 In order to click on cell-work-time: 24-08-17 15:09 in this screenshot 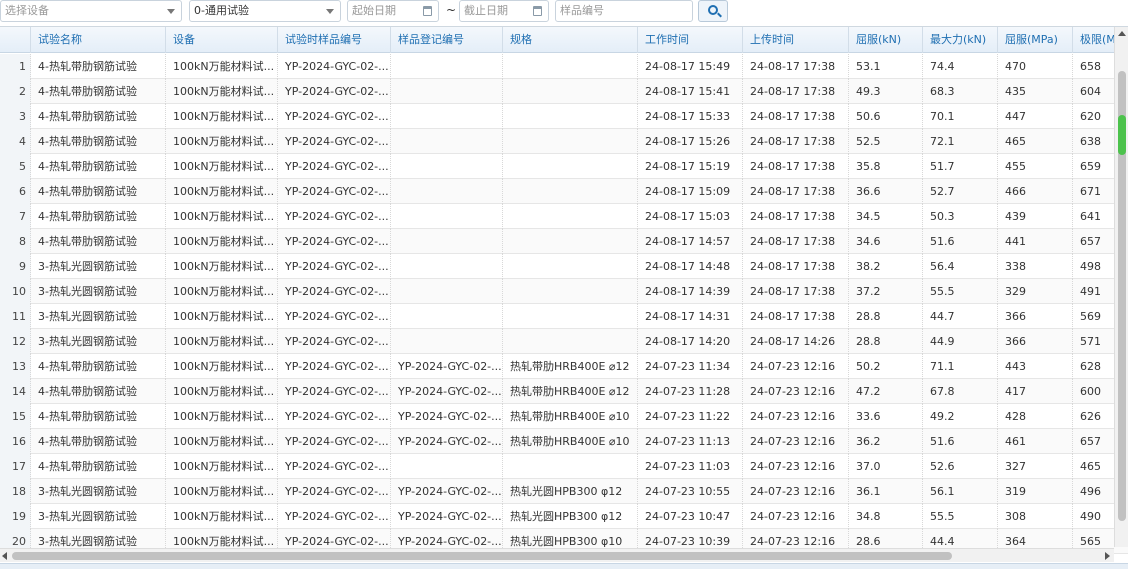, I will do `click(690, 191)`.